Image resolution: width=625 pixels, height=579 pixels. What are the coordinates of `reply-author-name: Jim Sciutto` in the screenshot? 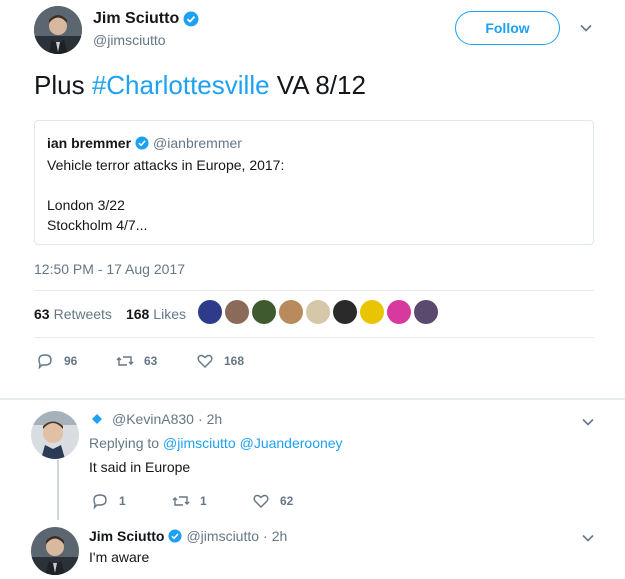 It's located at (126, 536).